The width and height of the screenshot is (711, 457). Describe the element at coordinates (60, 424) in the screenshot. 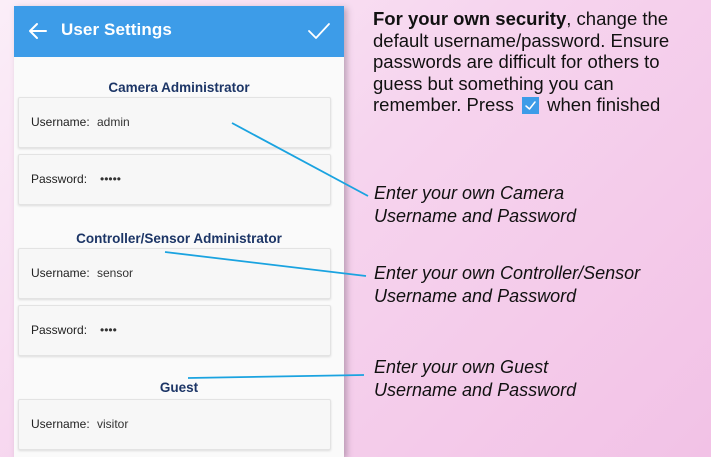

I see `guest-username-label: Username:` at that location.